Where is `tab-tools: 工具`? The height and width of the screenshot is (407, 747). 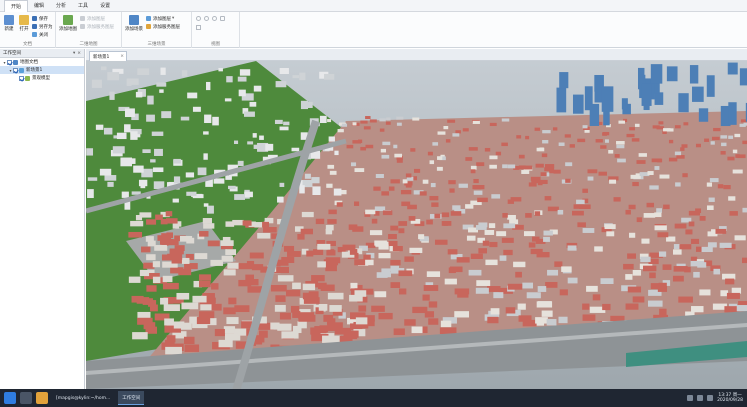
tab-tools: 工具 is located at coordinates (83, 6).